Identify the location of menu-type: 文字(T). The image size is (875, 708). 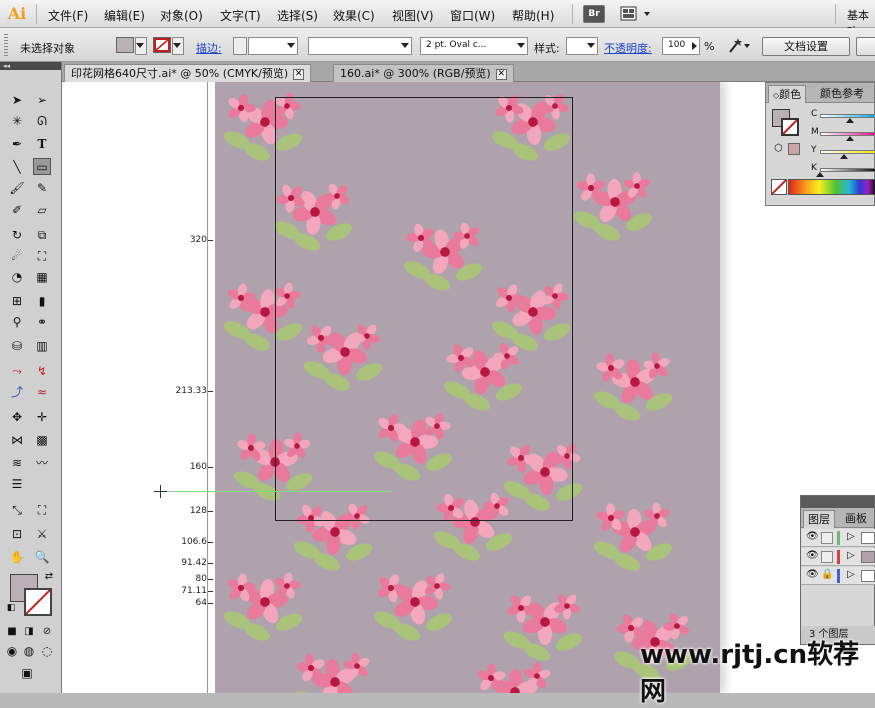
(240, 15).